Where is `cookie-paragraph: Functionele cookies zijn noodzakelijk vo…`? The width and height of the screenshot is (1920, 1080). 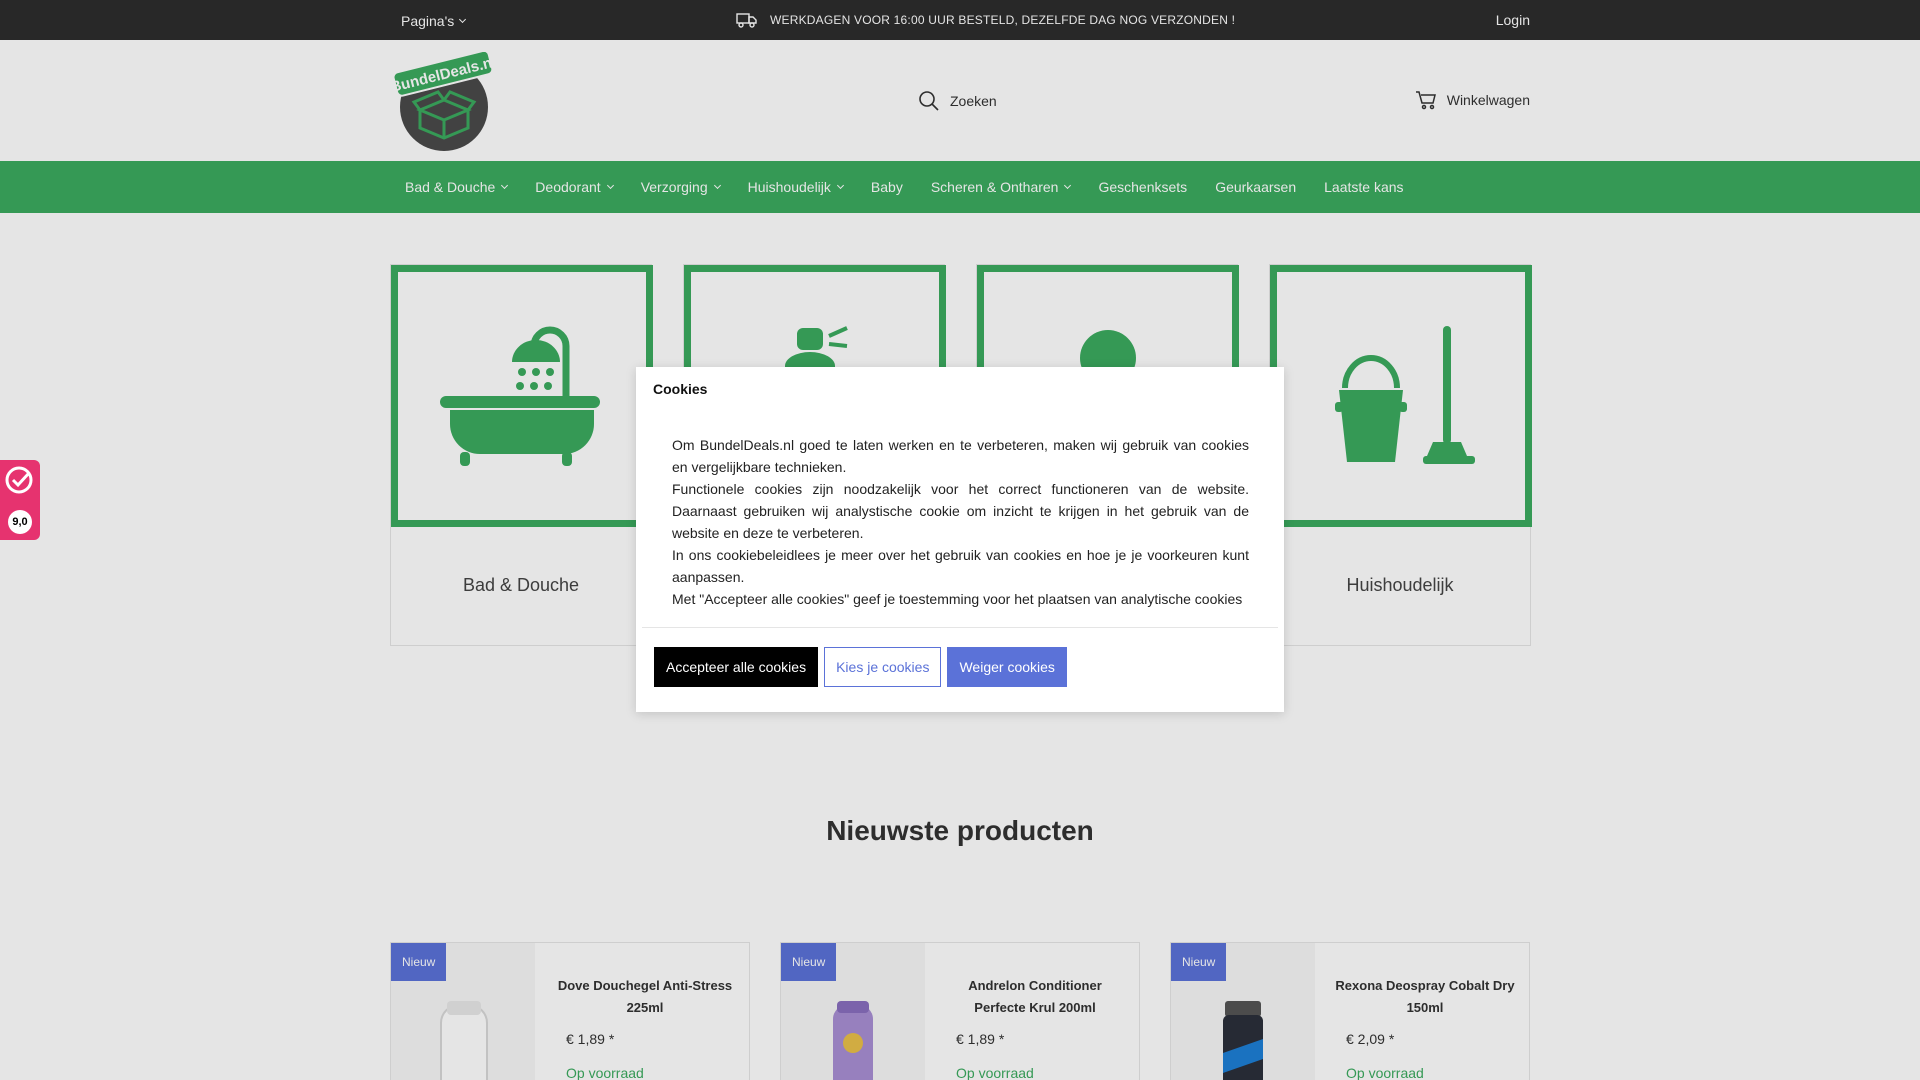
cookie-paragraph: Functionele cookies zijn noodzakelijk vo… is located at coordinates (960, 511).